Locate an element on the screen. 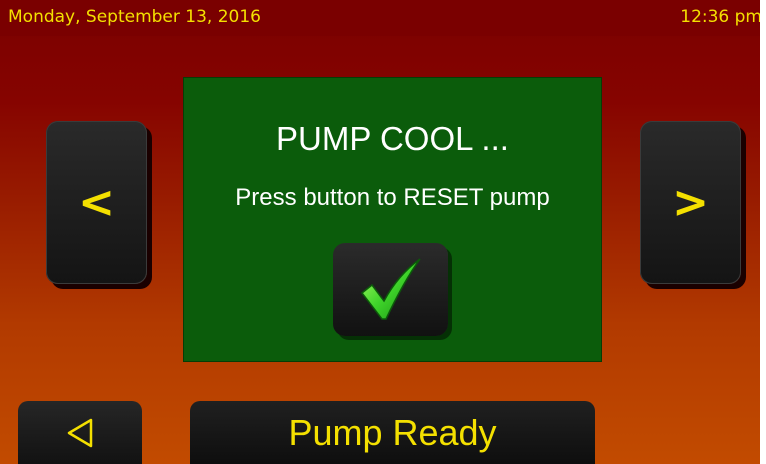  previous-button: < is located at coordinates (96, 202).